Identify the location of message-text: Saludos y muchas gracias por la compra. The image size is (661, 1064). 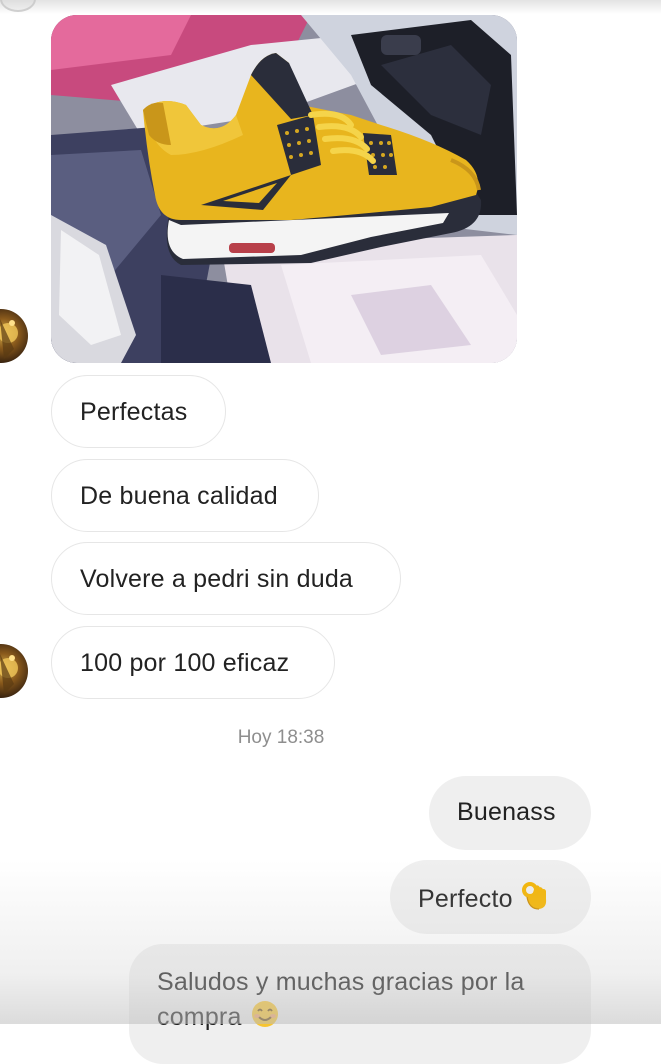
(341, 999).